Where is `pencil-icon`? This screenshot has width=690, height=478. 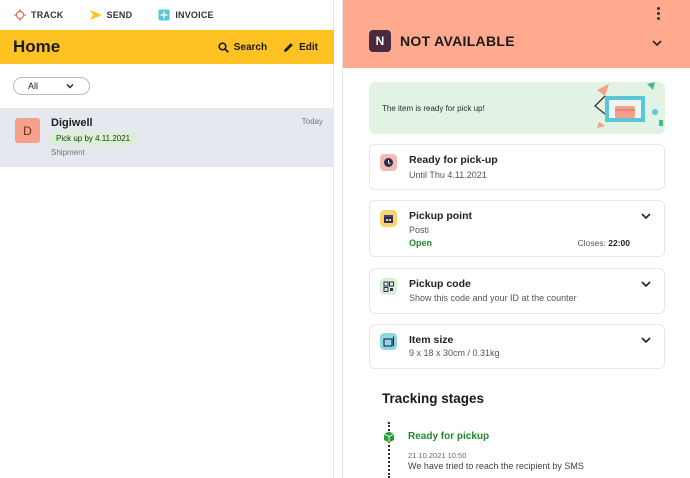
pencil-icon is located at coordinates (288, 47).